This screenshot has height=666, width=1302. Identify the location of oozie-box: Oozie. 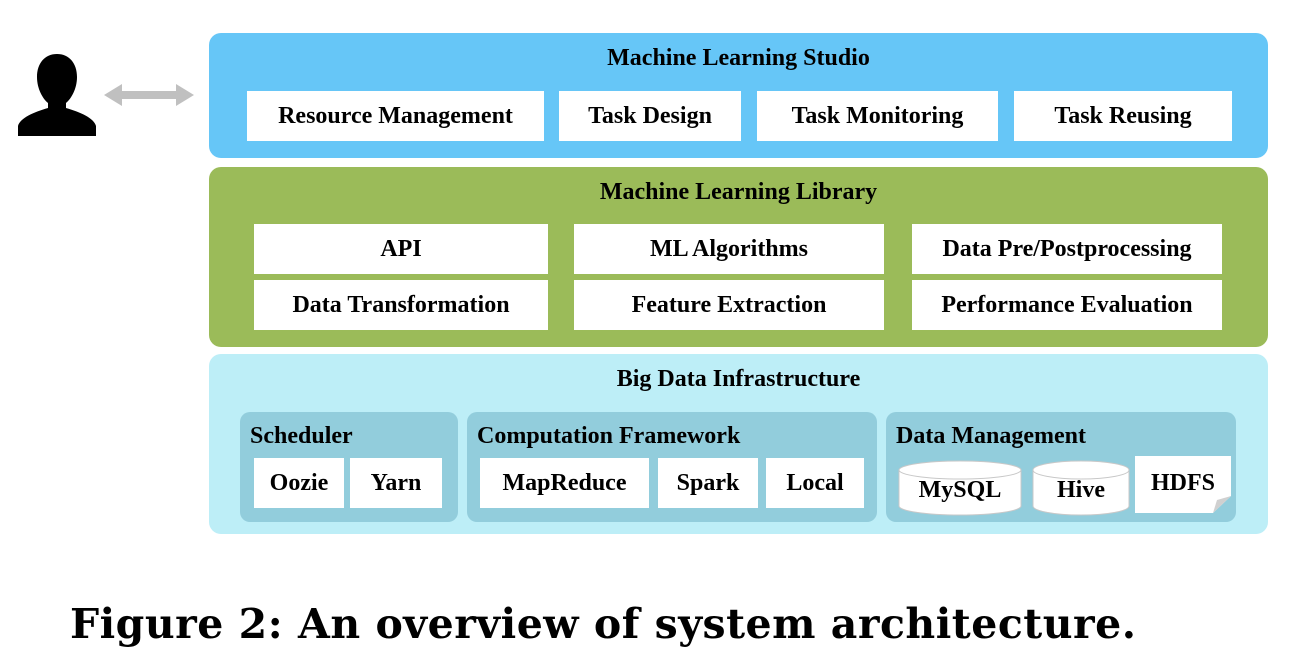
(299, 483).